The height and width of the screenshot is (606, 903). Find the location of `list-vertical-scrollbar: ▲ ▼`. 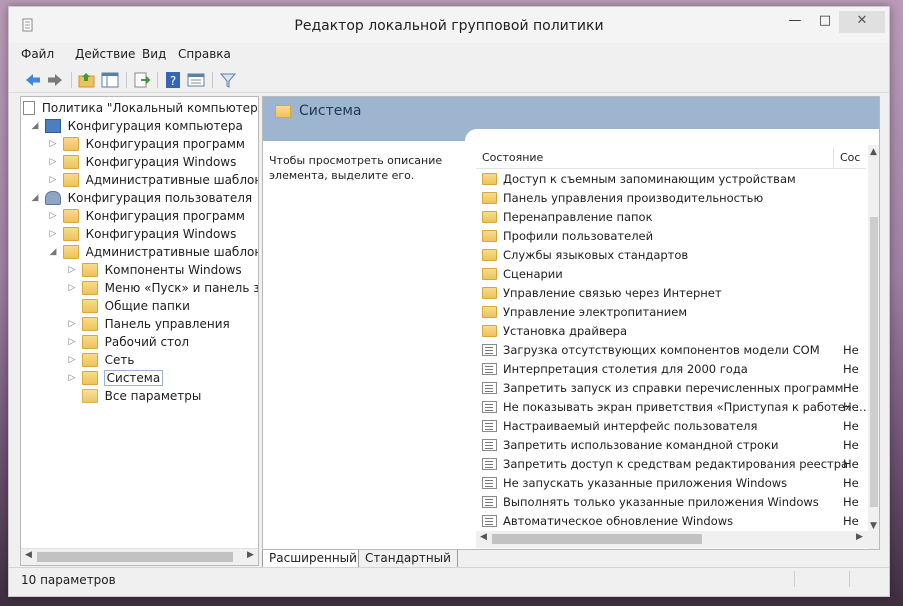

list-vertical-scrollbar: ▲ ▼ is located at coordinates (873, 347).